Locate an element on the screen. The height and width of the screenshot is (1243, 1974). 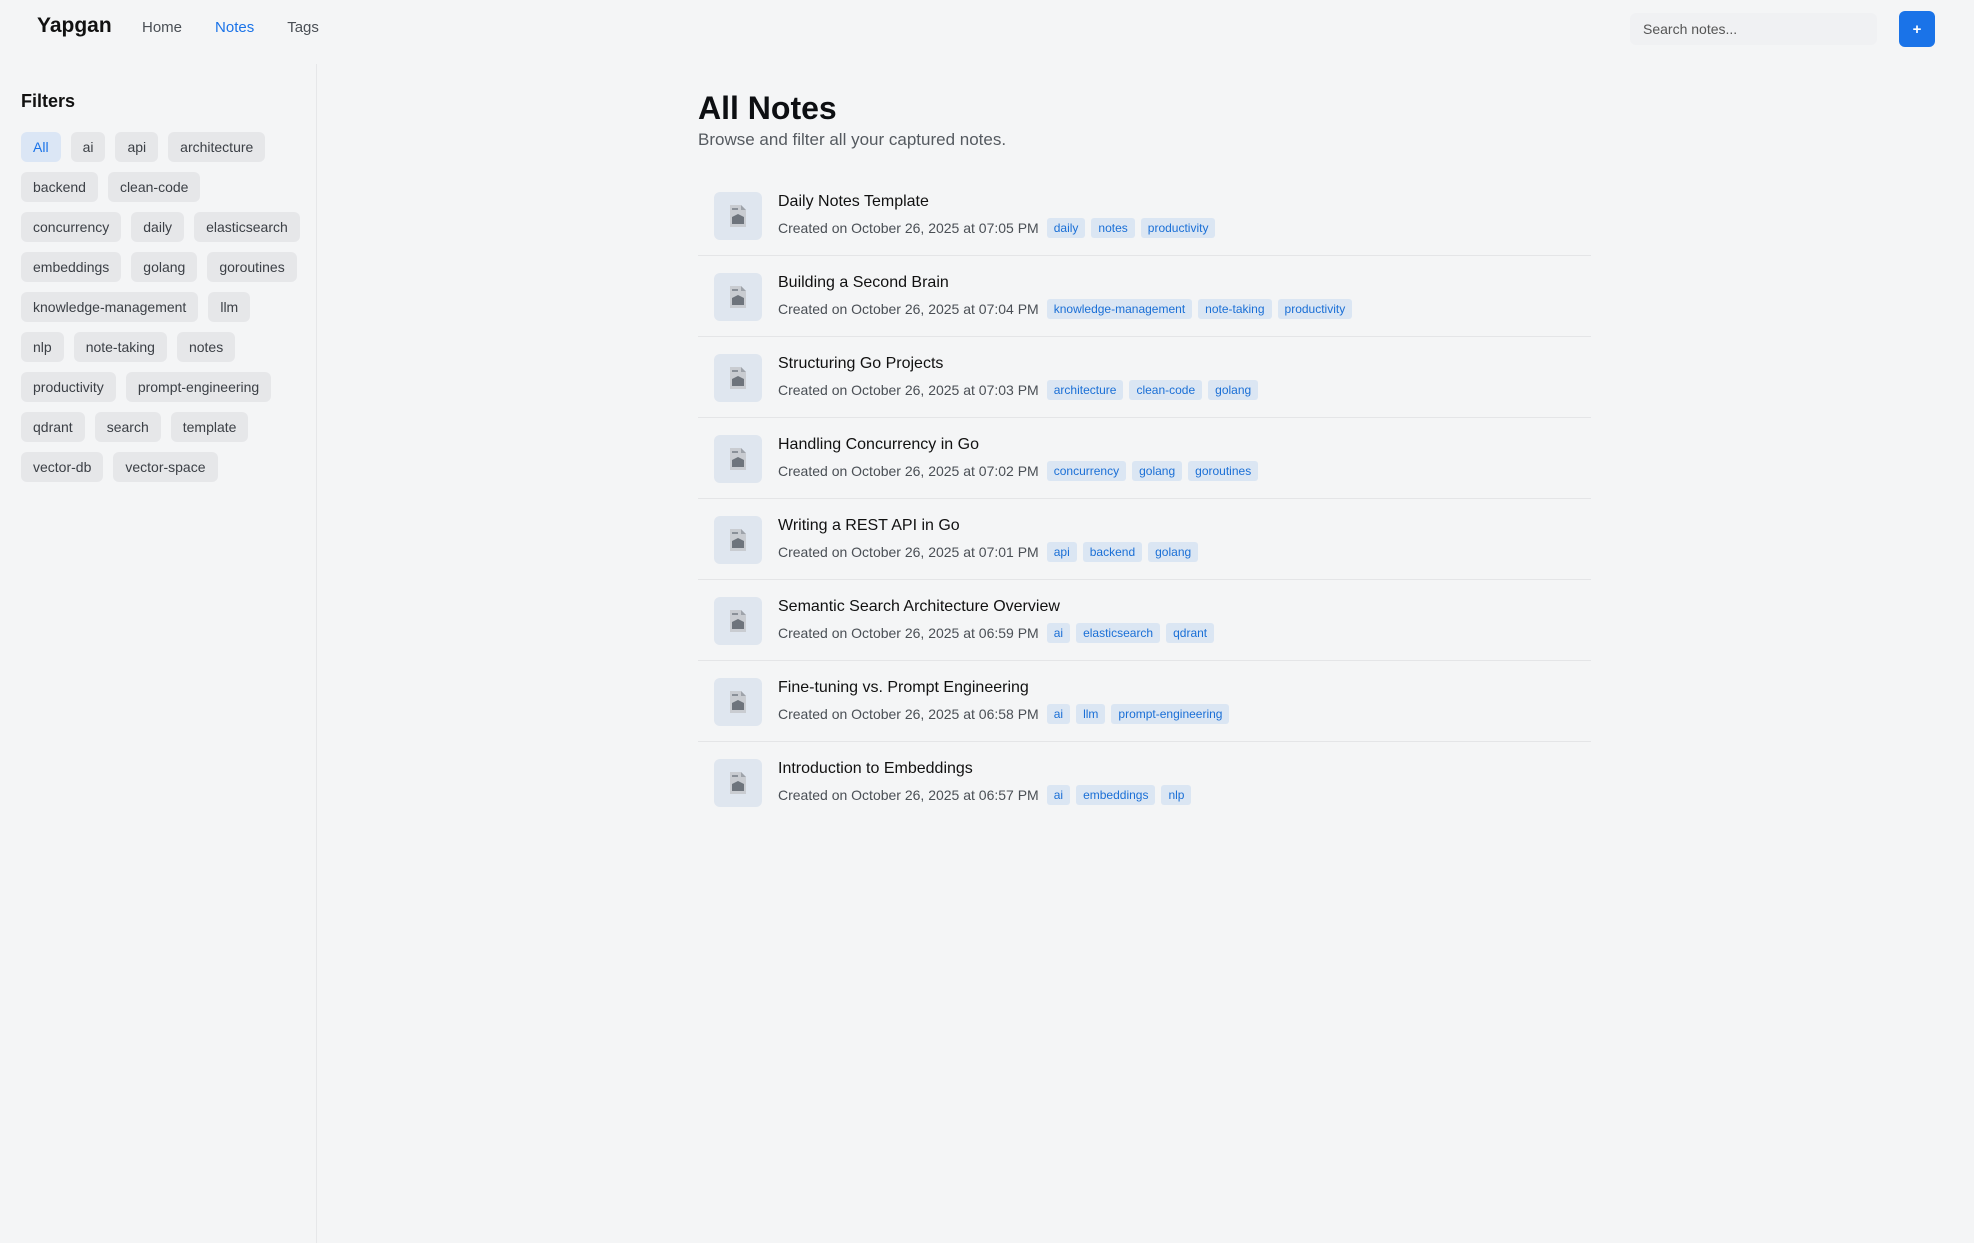
filter-chip-daily: daily is located at coordinates (158, 227).